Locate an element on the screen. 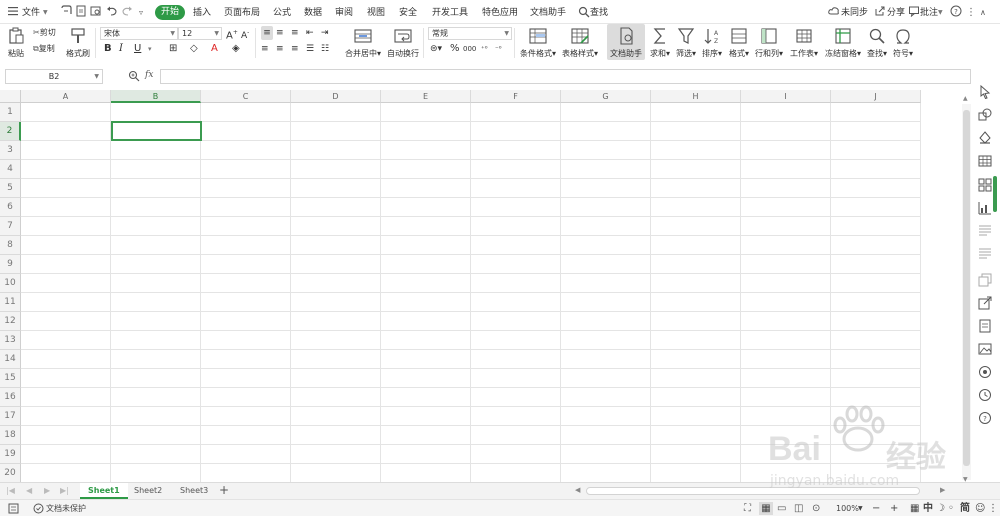  bold-icon: B is located at coordinates (108, 49).